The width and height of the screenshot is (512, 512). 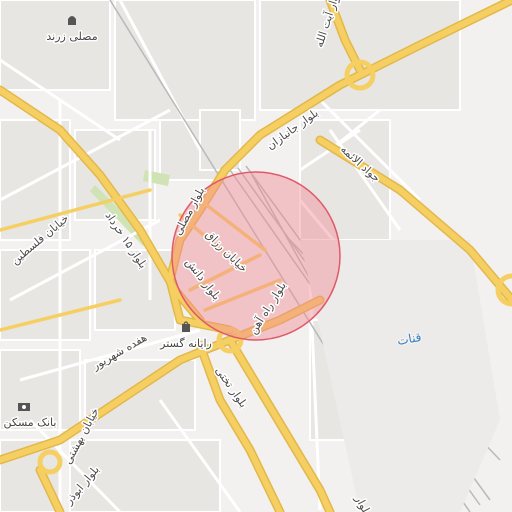 What do you see at coordinates (185, 343) in the screenshot?
I see `poi-label-rayaneh-gostar: رایانه گستر` at bounding box center [185, 343].